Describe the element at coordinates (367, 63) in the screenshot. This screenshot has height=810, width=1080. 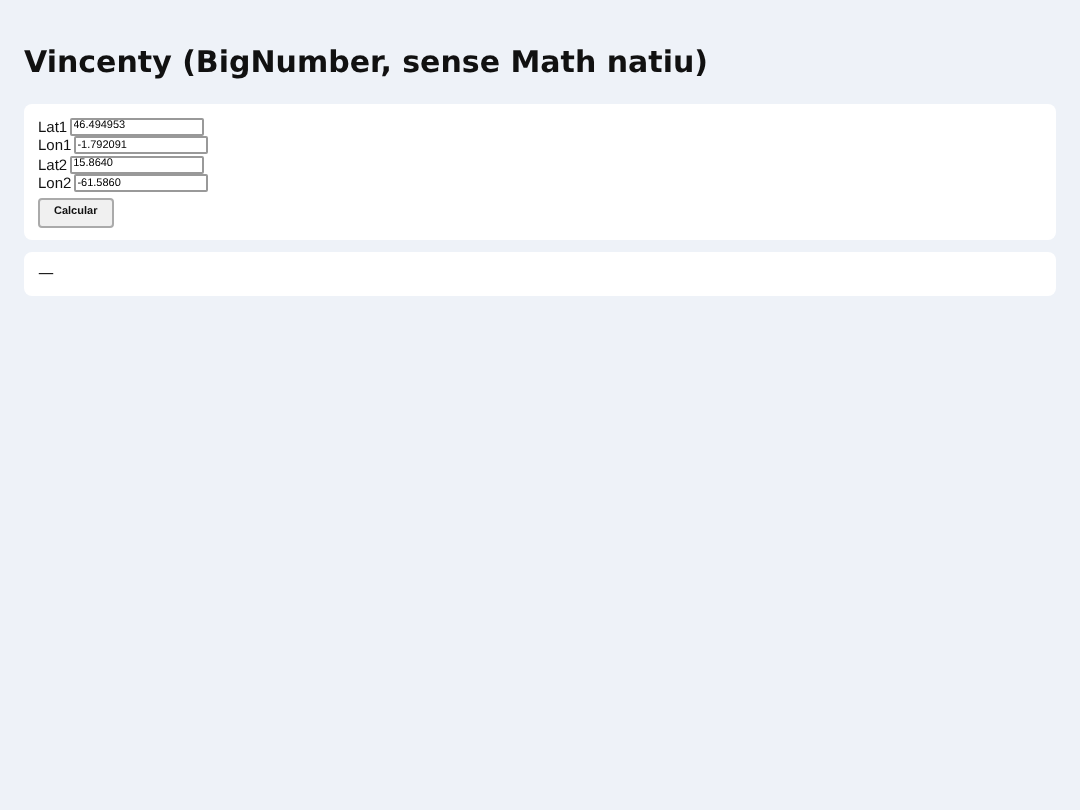
I see `page-title: Vincenty (BigNumber, sense Math natiu)` at that location.